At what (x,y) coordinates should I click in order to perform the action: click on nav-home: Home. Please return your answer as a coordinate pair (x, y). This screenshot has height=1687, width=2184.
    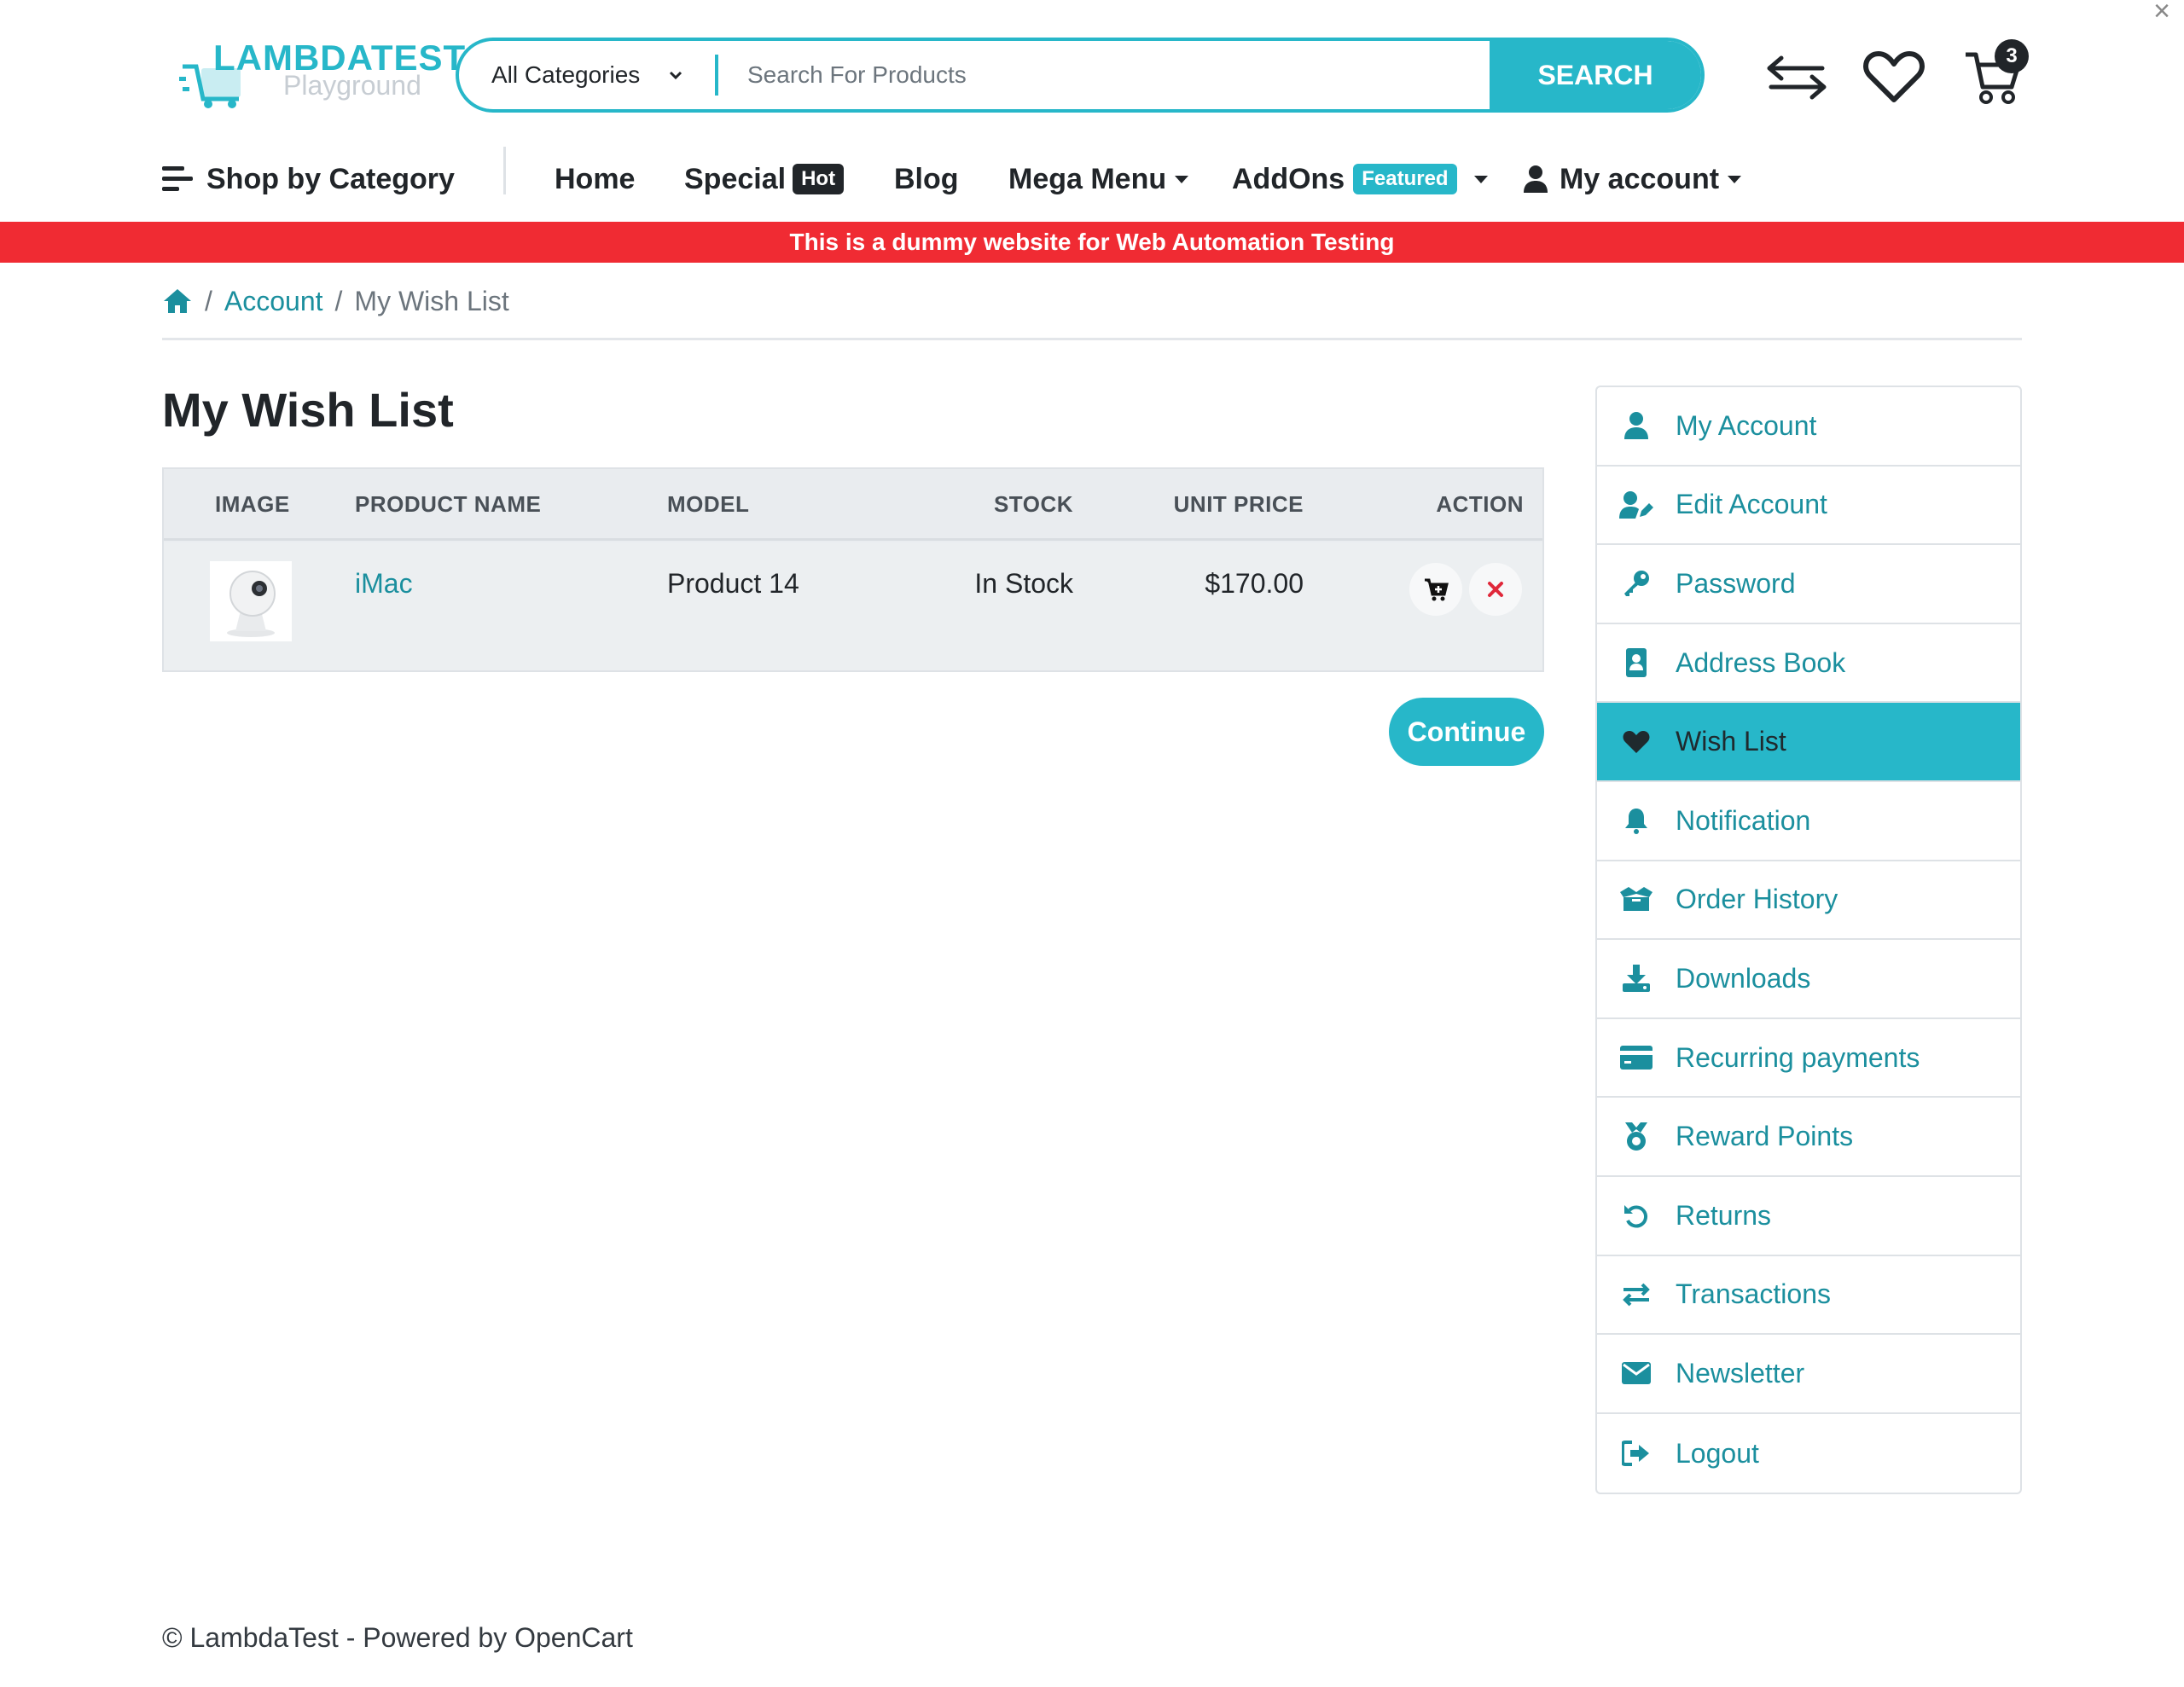
    Looking at the image, I should click on (595, 179).